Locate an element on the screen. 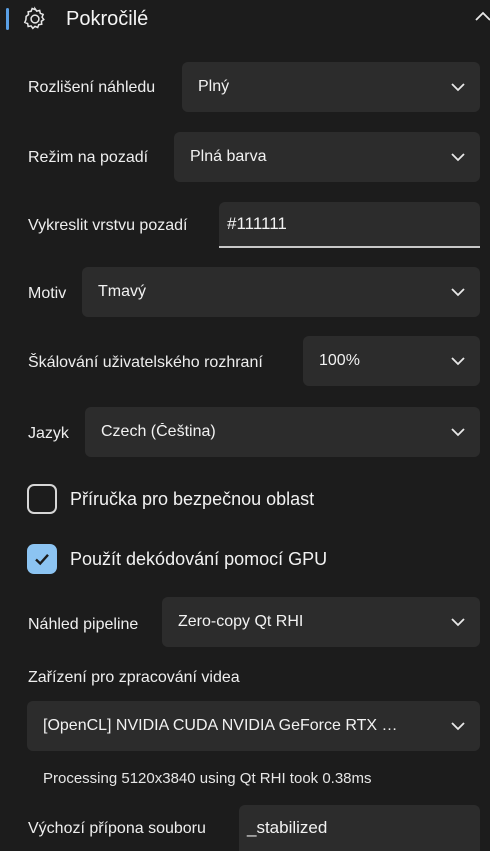 This screenshot has width=490, height=851. preview-pipeline-label: Náhled pipeline is located at coordinates (83, 624).